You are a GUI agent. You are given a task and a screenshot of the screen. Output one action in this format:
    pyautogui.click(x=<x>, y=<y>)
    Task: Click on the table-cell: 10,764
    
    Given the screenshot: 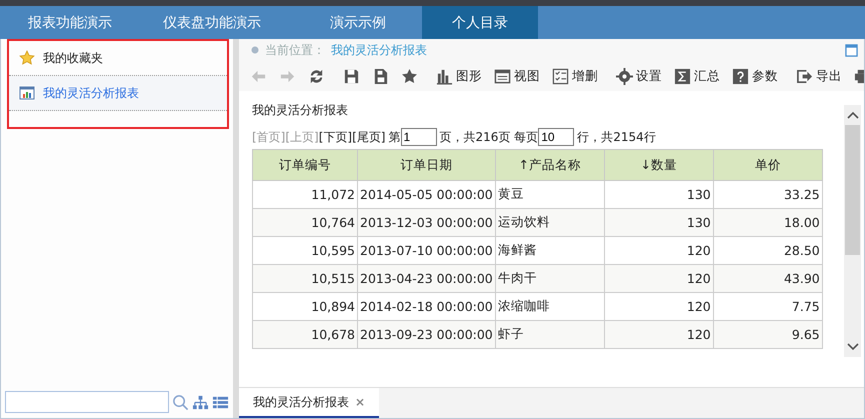 What is the action you would take?
    pyautogui.click(x=305, y=222)
    